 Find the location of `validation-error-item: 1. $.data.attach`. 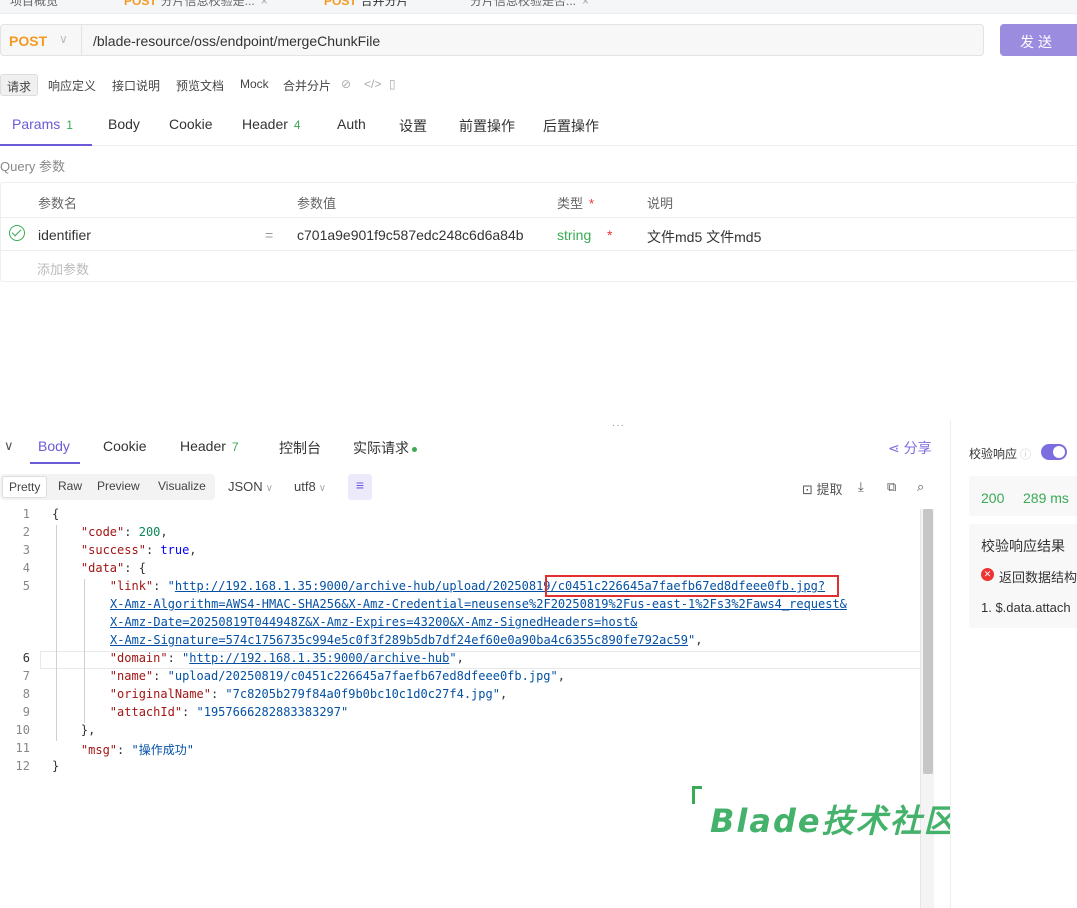

validation-error-item: 1. $.data.attach is located at coordinates (1026, 607).